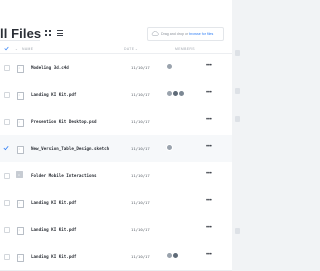 The image size is (320, 271). Describe the element at coordinates (50, 67) in the screenshot. I see `file-name: Modeling 3d.c4d` at that location.